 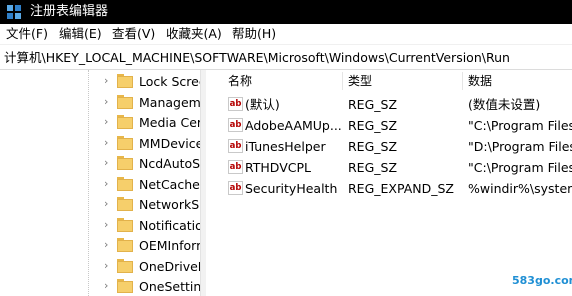 I want to click on menu-view: 查看(V), so click(x=133, y=34).